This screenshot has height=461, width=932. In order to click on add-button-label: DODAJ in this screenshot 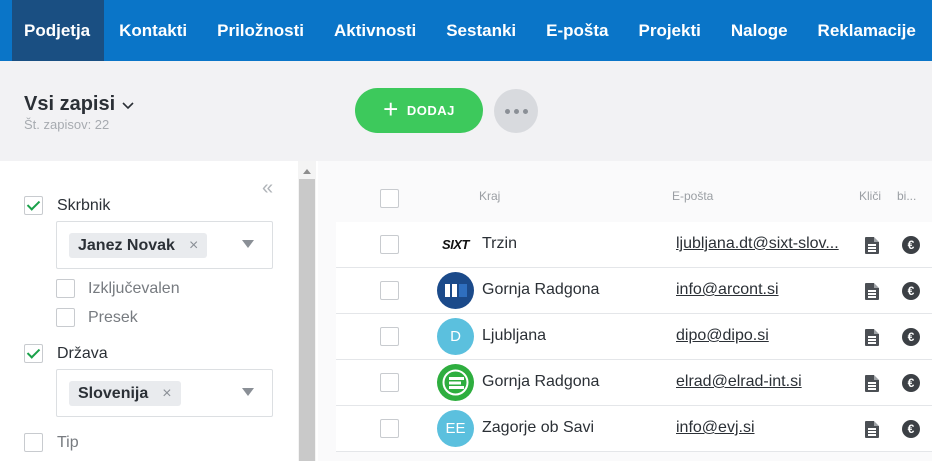, I will do `click(430, 110)`.